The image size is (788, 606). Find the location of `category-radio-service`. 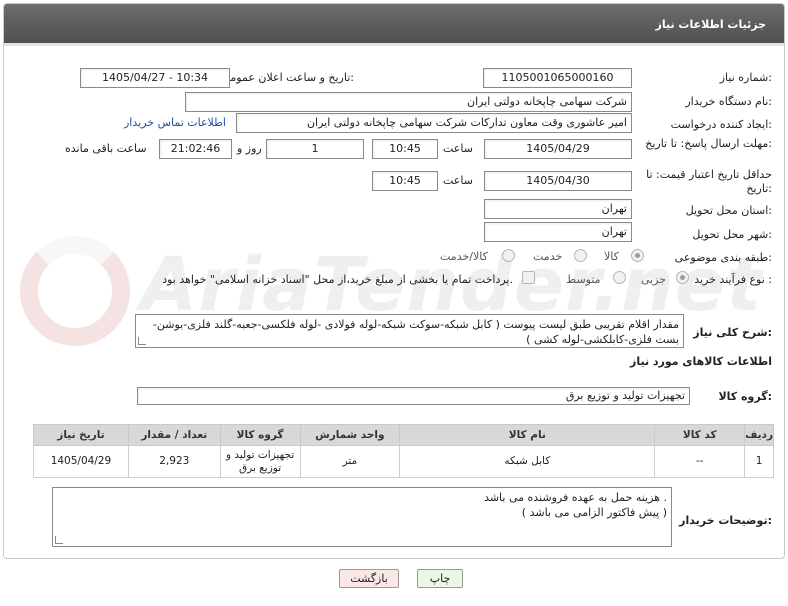

category-radio-service is located at coordinates (580, 255).